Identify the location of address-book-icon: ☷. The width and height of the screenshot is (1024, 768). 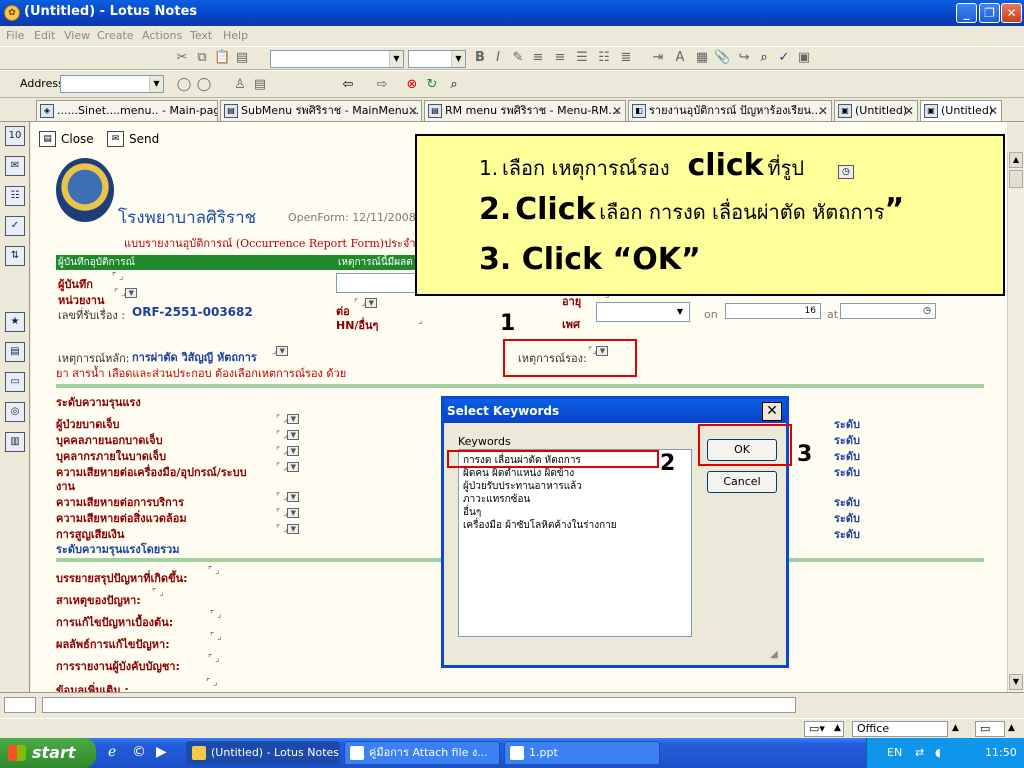
(15, 196).